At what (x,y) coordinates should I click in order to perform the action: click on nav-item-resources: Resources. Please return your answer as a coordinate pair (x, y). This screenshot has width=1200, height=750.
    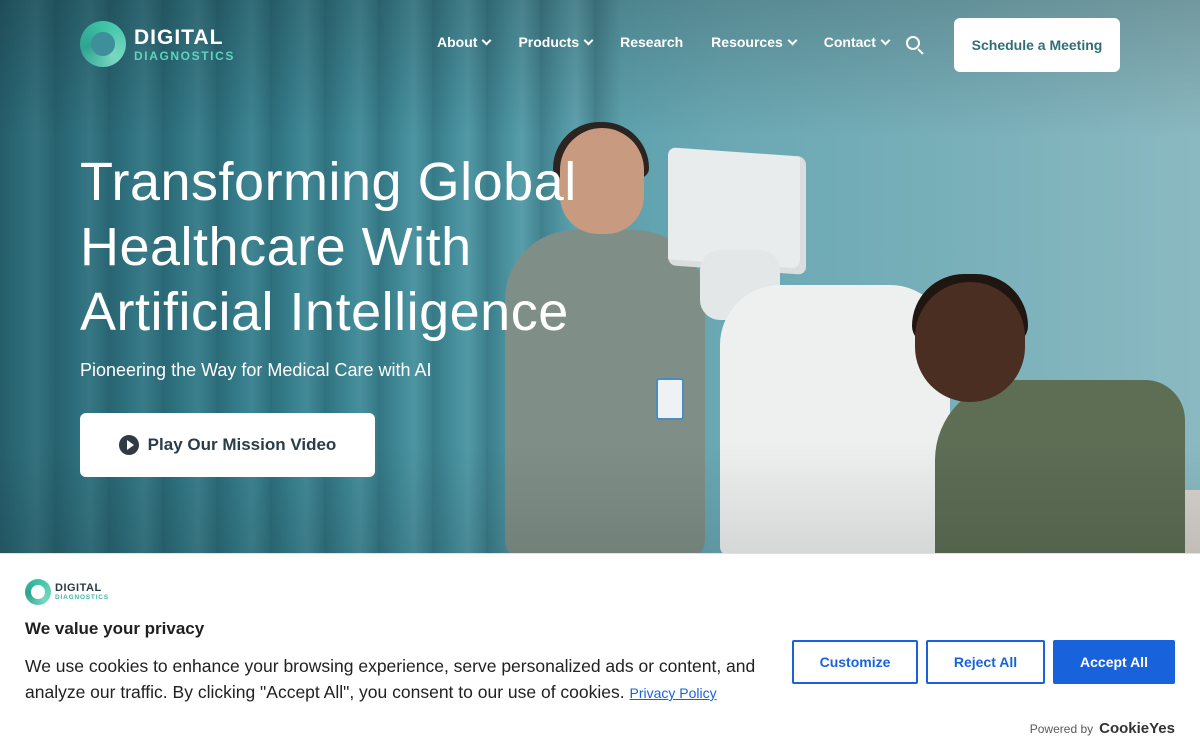
    Looking at the image, I should click on (754, 42).